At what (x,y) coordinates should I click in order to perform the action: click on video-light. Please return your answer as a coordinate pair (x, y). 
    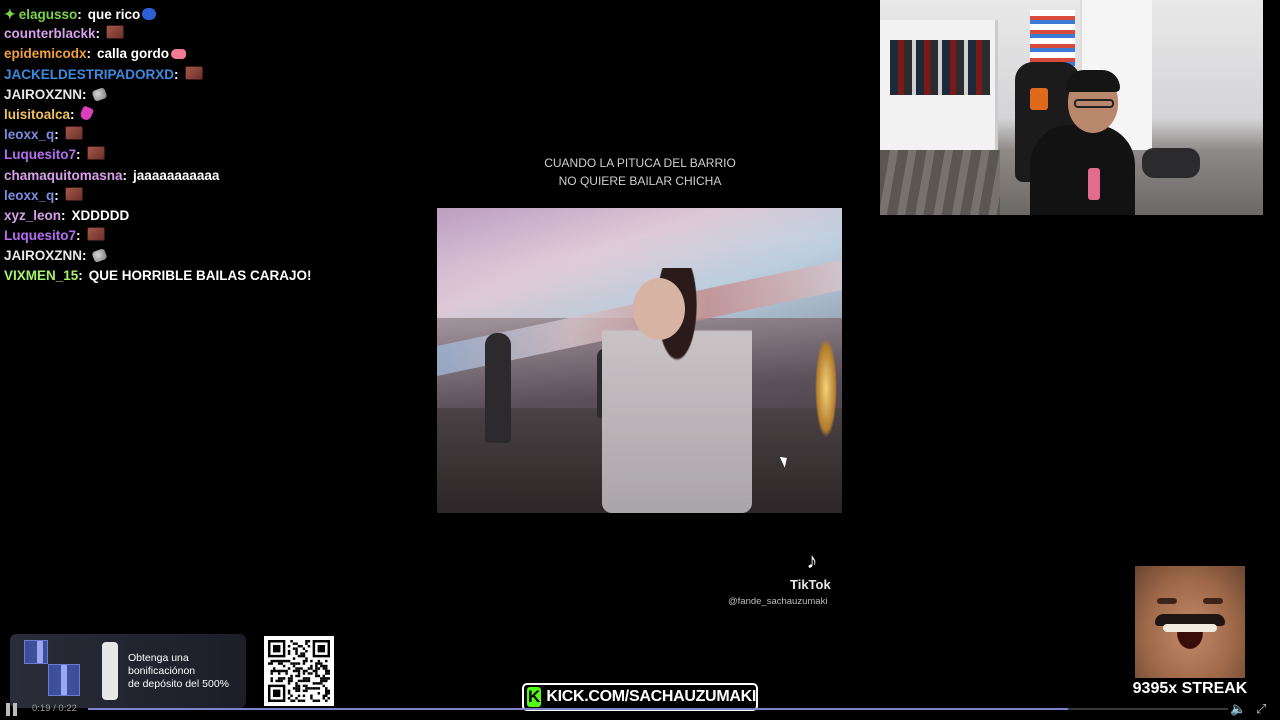
    Looking at the image, I should click on (826, 388).